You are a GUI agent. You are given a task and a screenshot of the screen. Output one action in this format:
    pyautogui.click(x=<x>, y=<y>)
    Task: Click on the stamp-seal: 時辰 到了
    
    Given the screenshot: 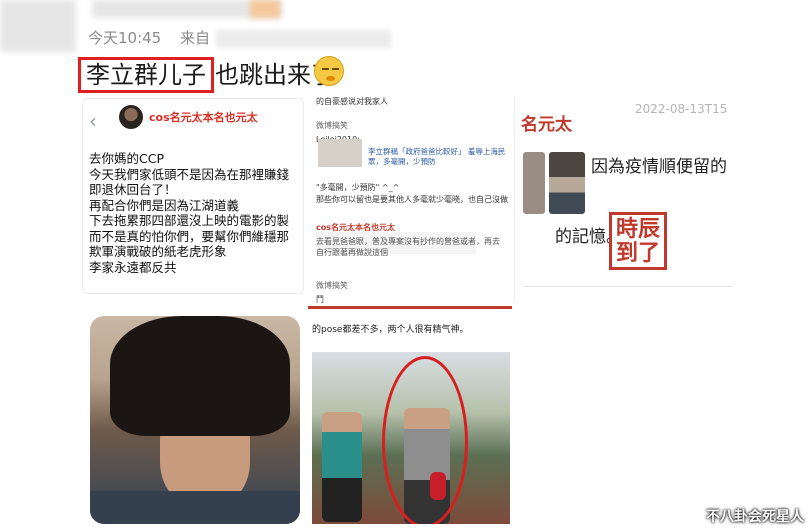 What is the action you would take?
    pyautogui.click(x=638, y=241)
    